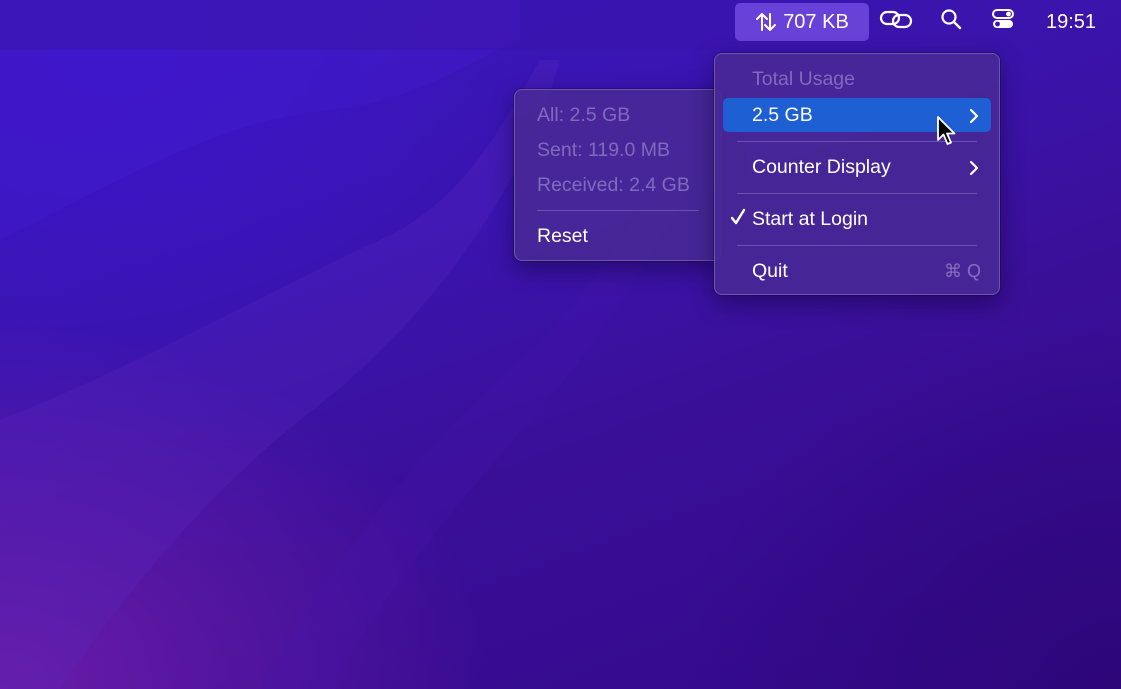 Image resolution: width=1121 pixels, height=689 pixels. I want to click on spotlight-status-item, so click(951, 22).